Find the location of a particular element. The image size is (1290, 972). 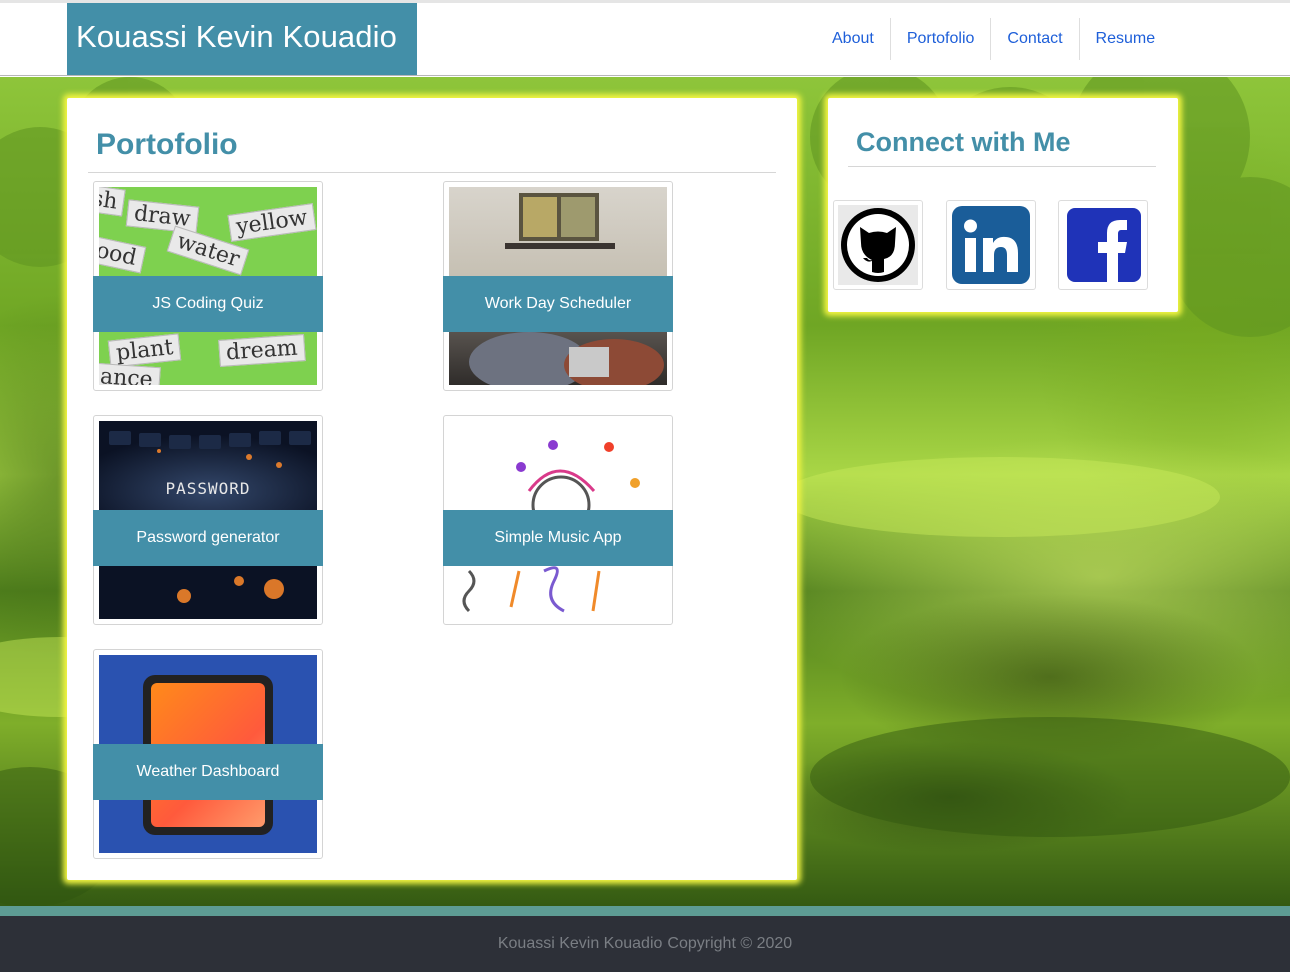

project-title: Work Day Scheduler is located at coordinates (558, 304).